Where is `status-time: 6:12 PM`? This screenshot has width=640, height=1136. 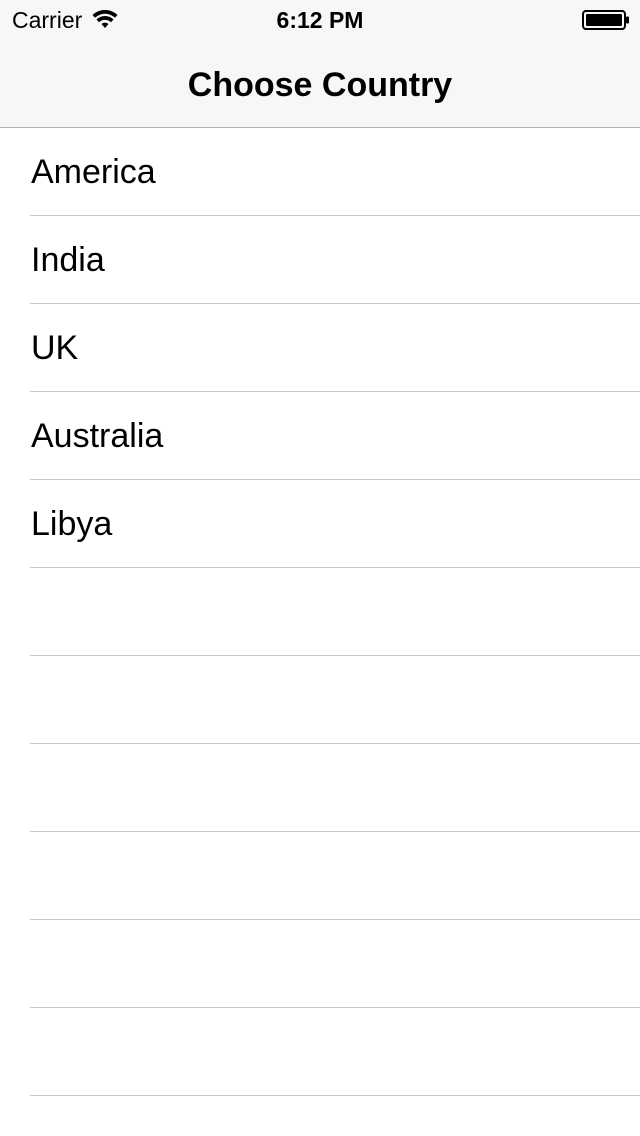 status-time: 6:12 PM is located at coordinates (320, 20).